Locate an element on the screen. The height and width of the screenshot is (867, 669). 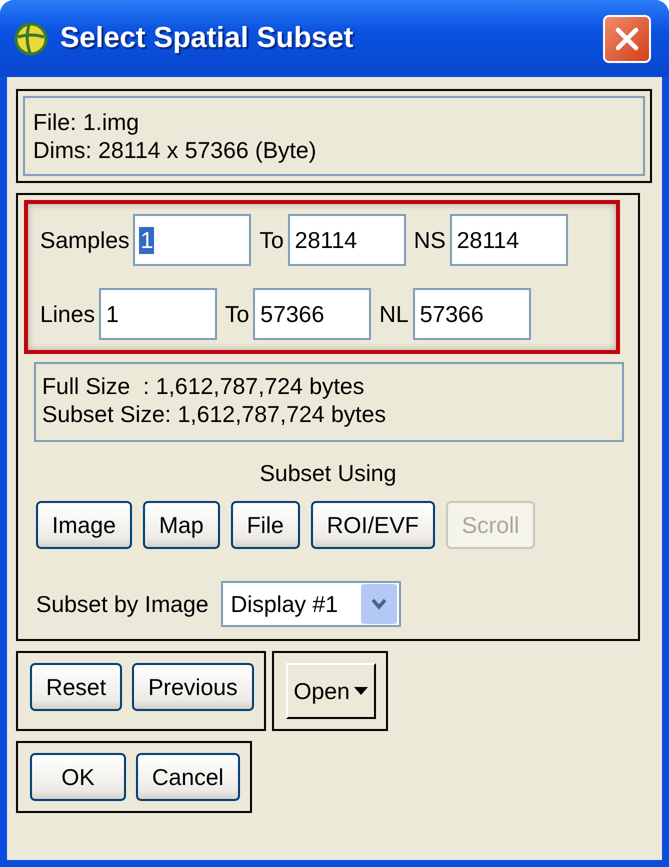
file-info-text: Dims: 28114 x 57366 (Byte) is located at coordinates (175, 150).